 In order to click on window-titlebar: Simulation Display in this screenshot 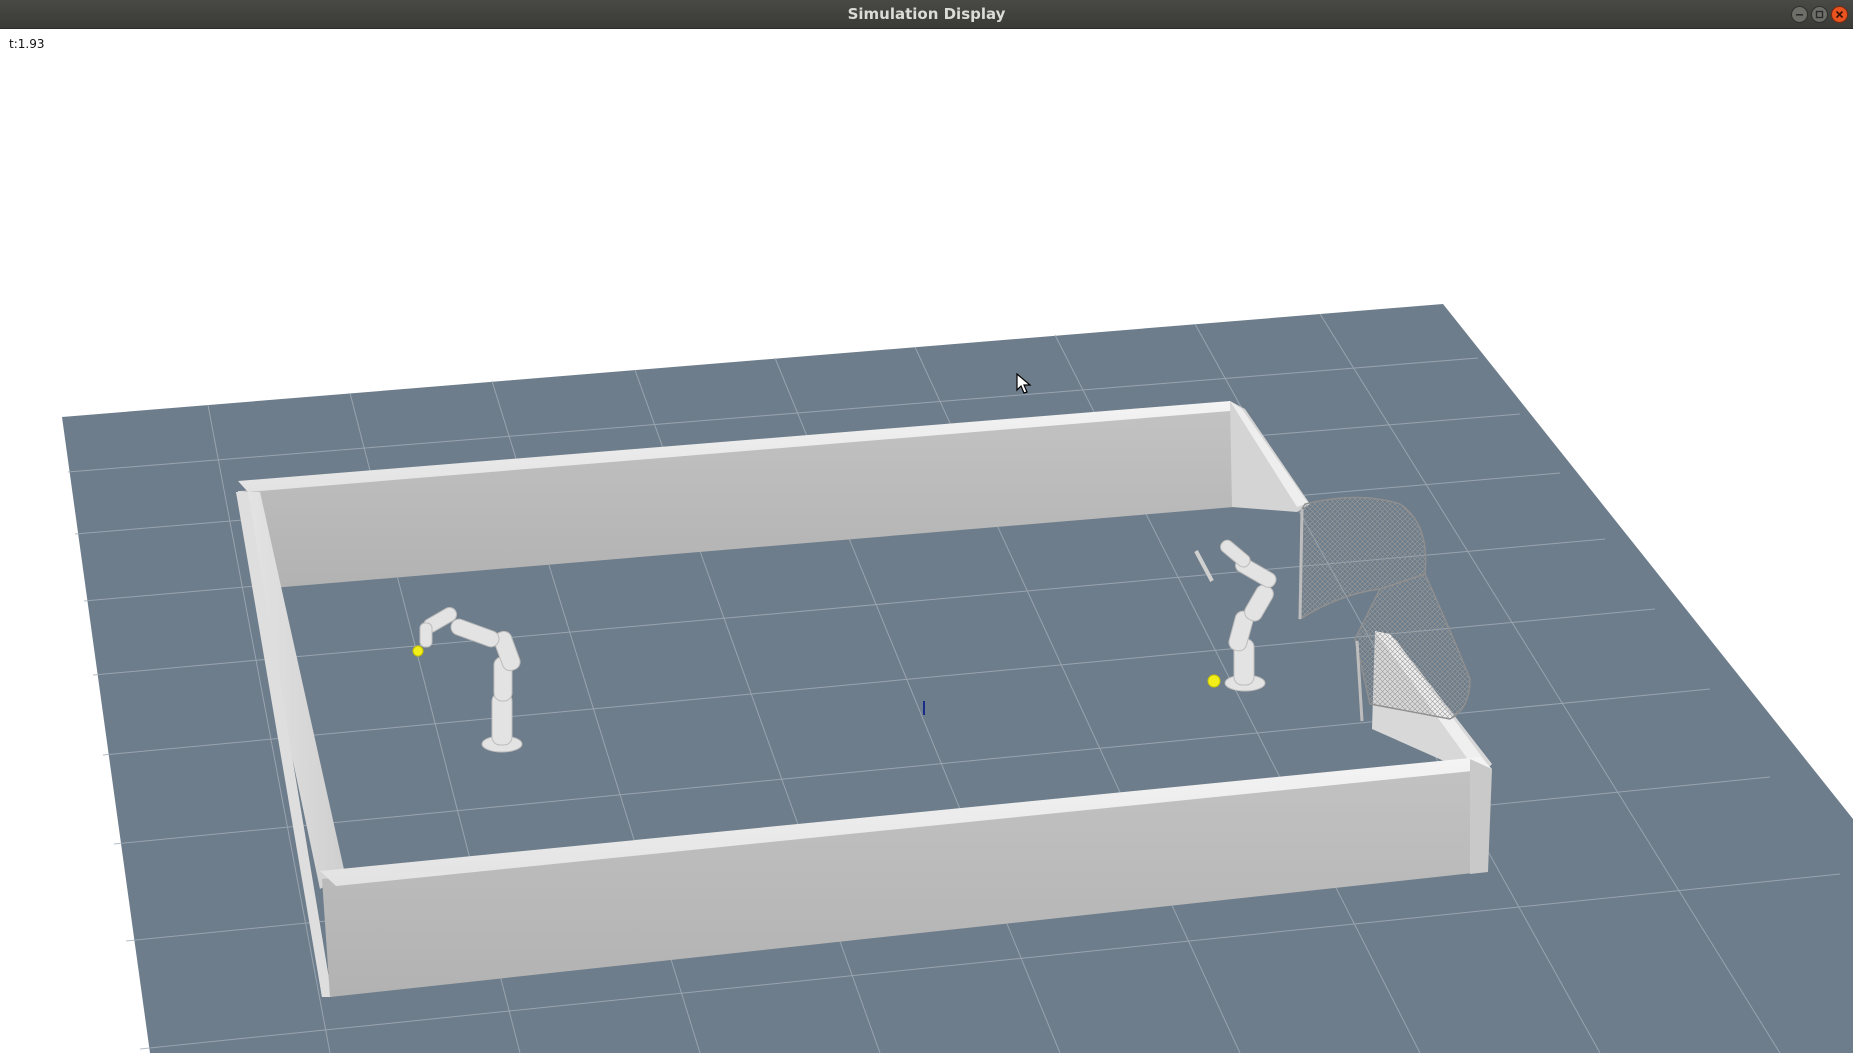, I will do `click(926, 14)`.